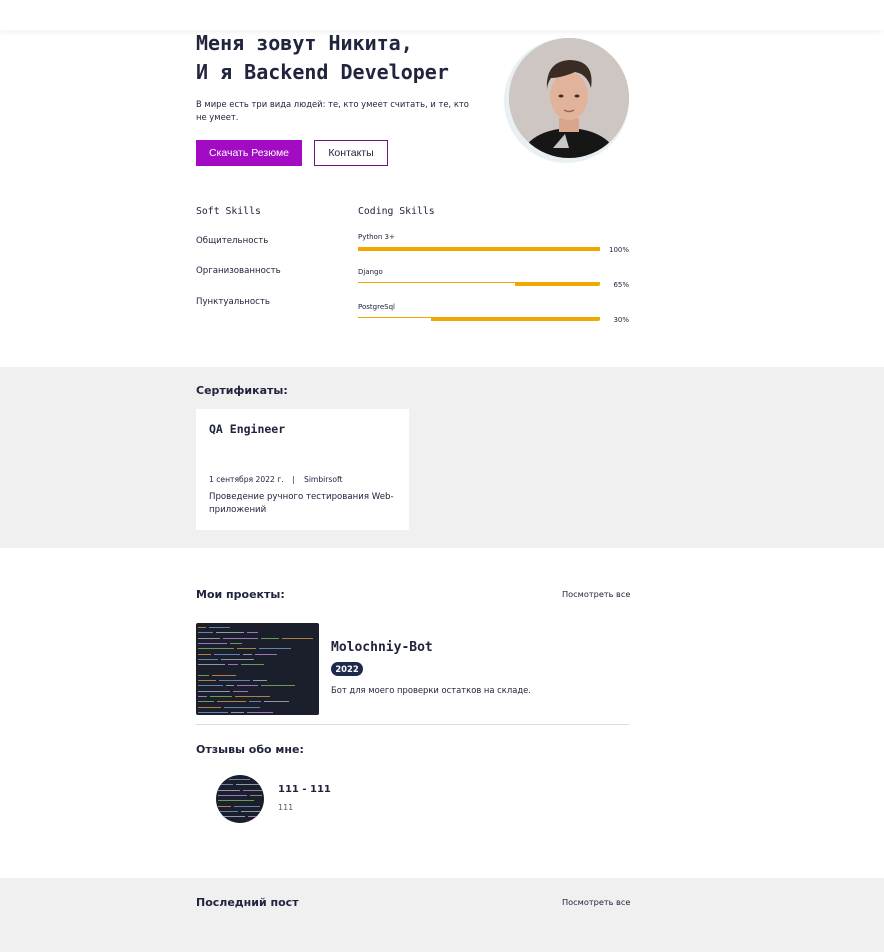 This screenshot has height=952, width=884. What do you see at coordinates (242, 390) in the screenshot?
I see `certificates-heading: Сертификаты:` at bounding box center [242, 390].